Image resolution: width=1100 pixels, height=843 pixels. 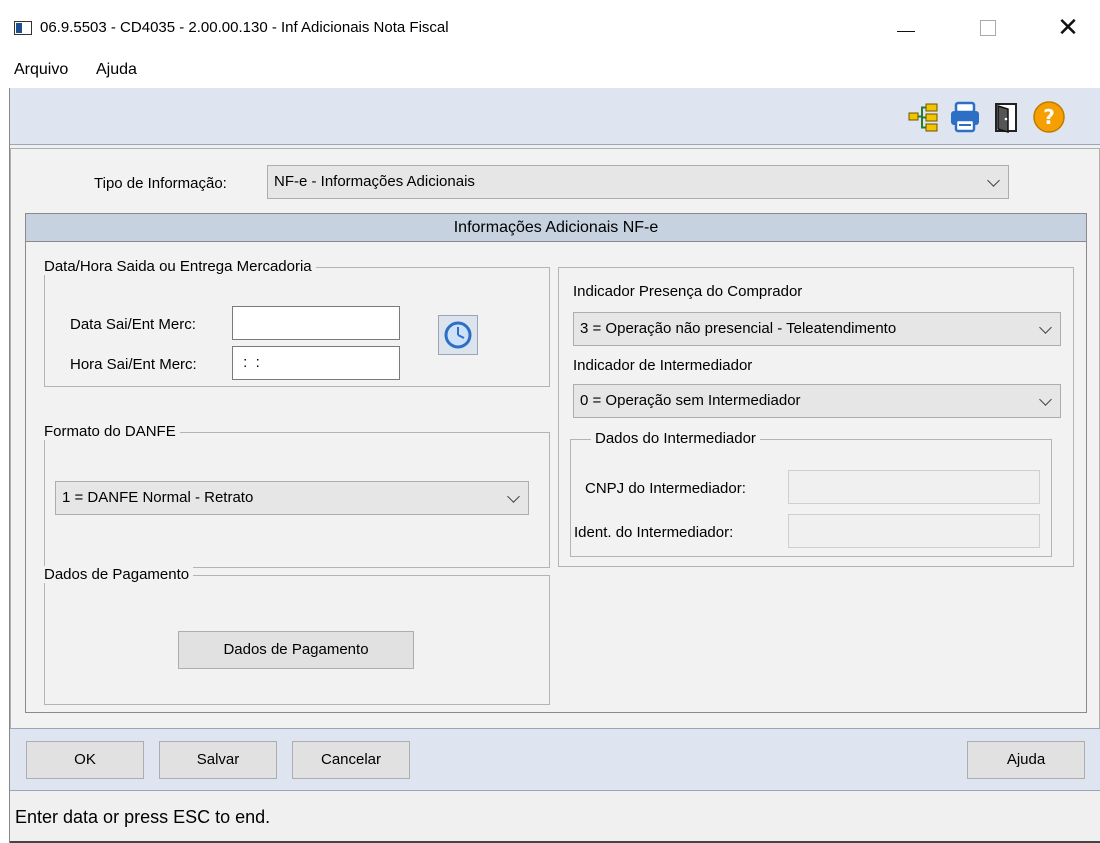 I want to click on ident-label: Ident. do Intermediador:, so click(x=654, y=532).